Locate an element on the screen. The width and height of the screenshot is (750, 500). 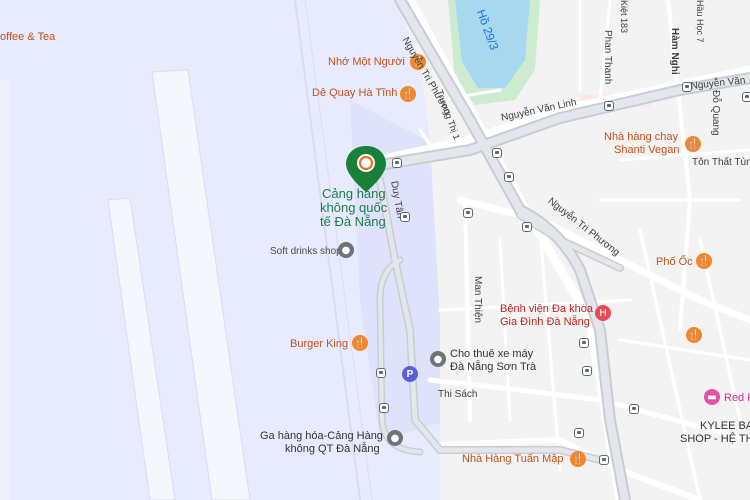
label-ga-hang-hoa-1: Ga hàng hóa-Cảng Hàng is located at coordinates (321, 436).